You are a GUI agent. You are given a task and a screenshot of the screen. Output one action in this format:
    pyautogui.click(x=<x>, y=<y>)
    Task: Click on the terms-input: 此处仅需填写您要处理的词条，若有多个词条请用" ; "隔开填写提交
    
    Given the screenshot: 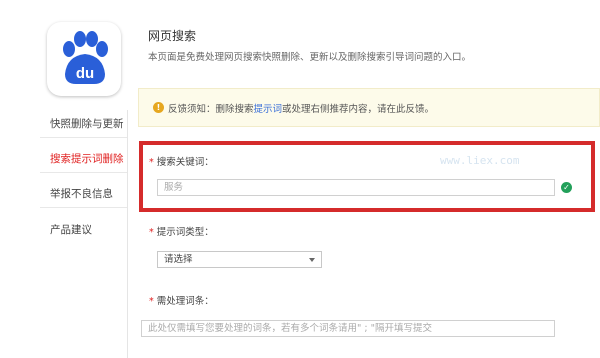 What is the action you would take?
    pyautogui.click(x=348, y=328)
    